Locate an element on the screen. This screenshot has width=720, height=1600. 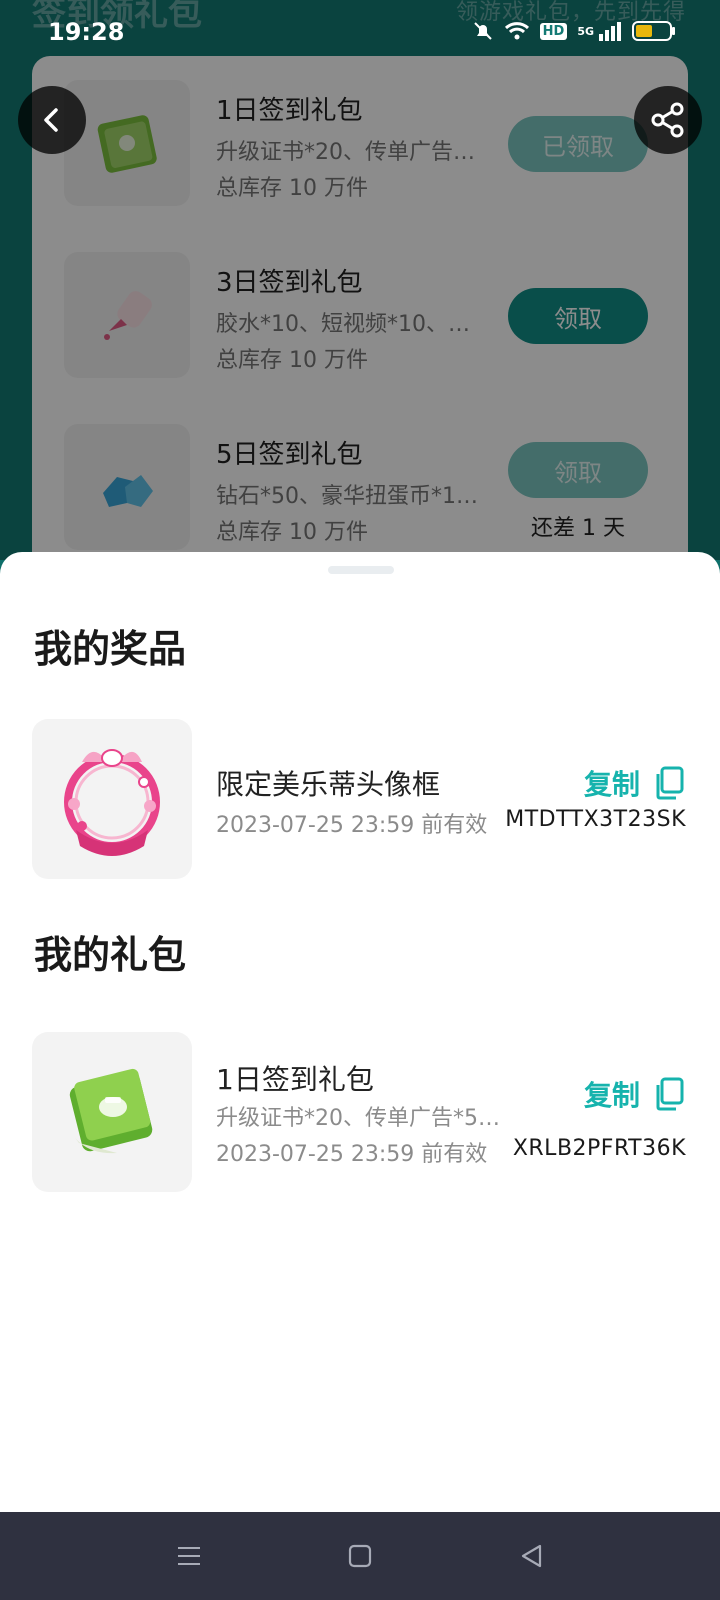
back-button is located at coordinates (52, 120).